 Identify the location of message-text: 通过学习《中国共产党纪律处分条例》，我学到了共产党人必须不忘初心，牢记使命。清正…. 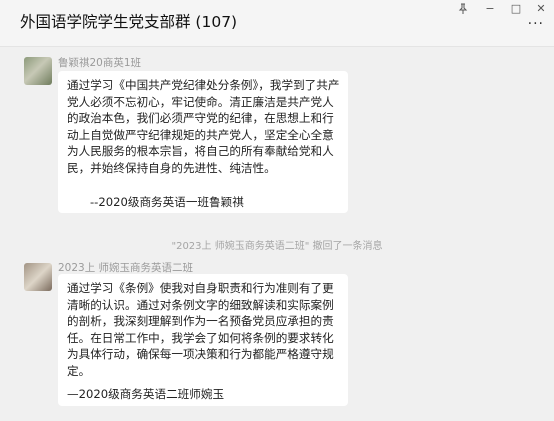
(203, 126).